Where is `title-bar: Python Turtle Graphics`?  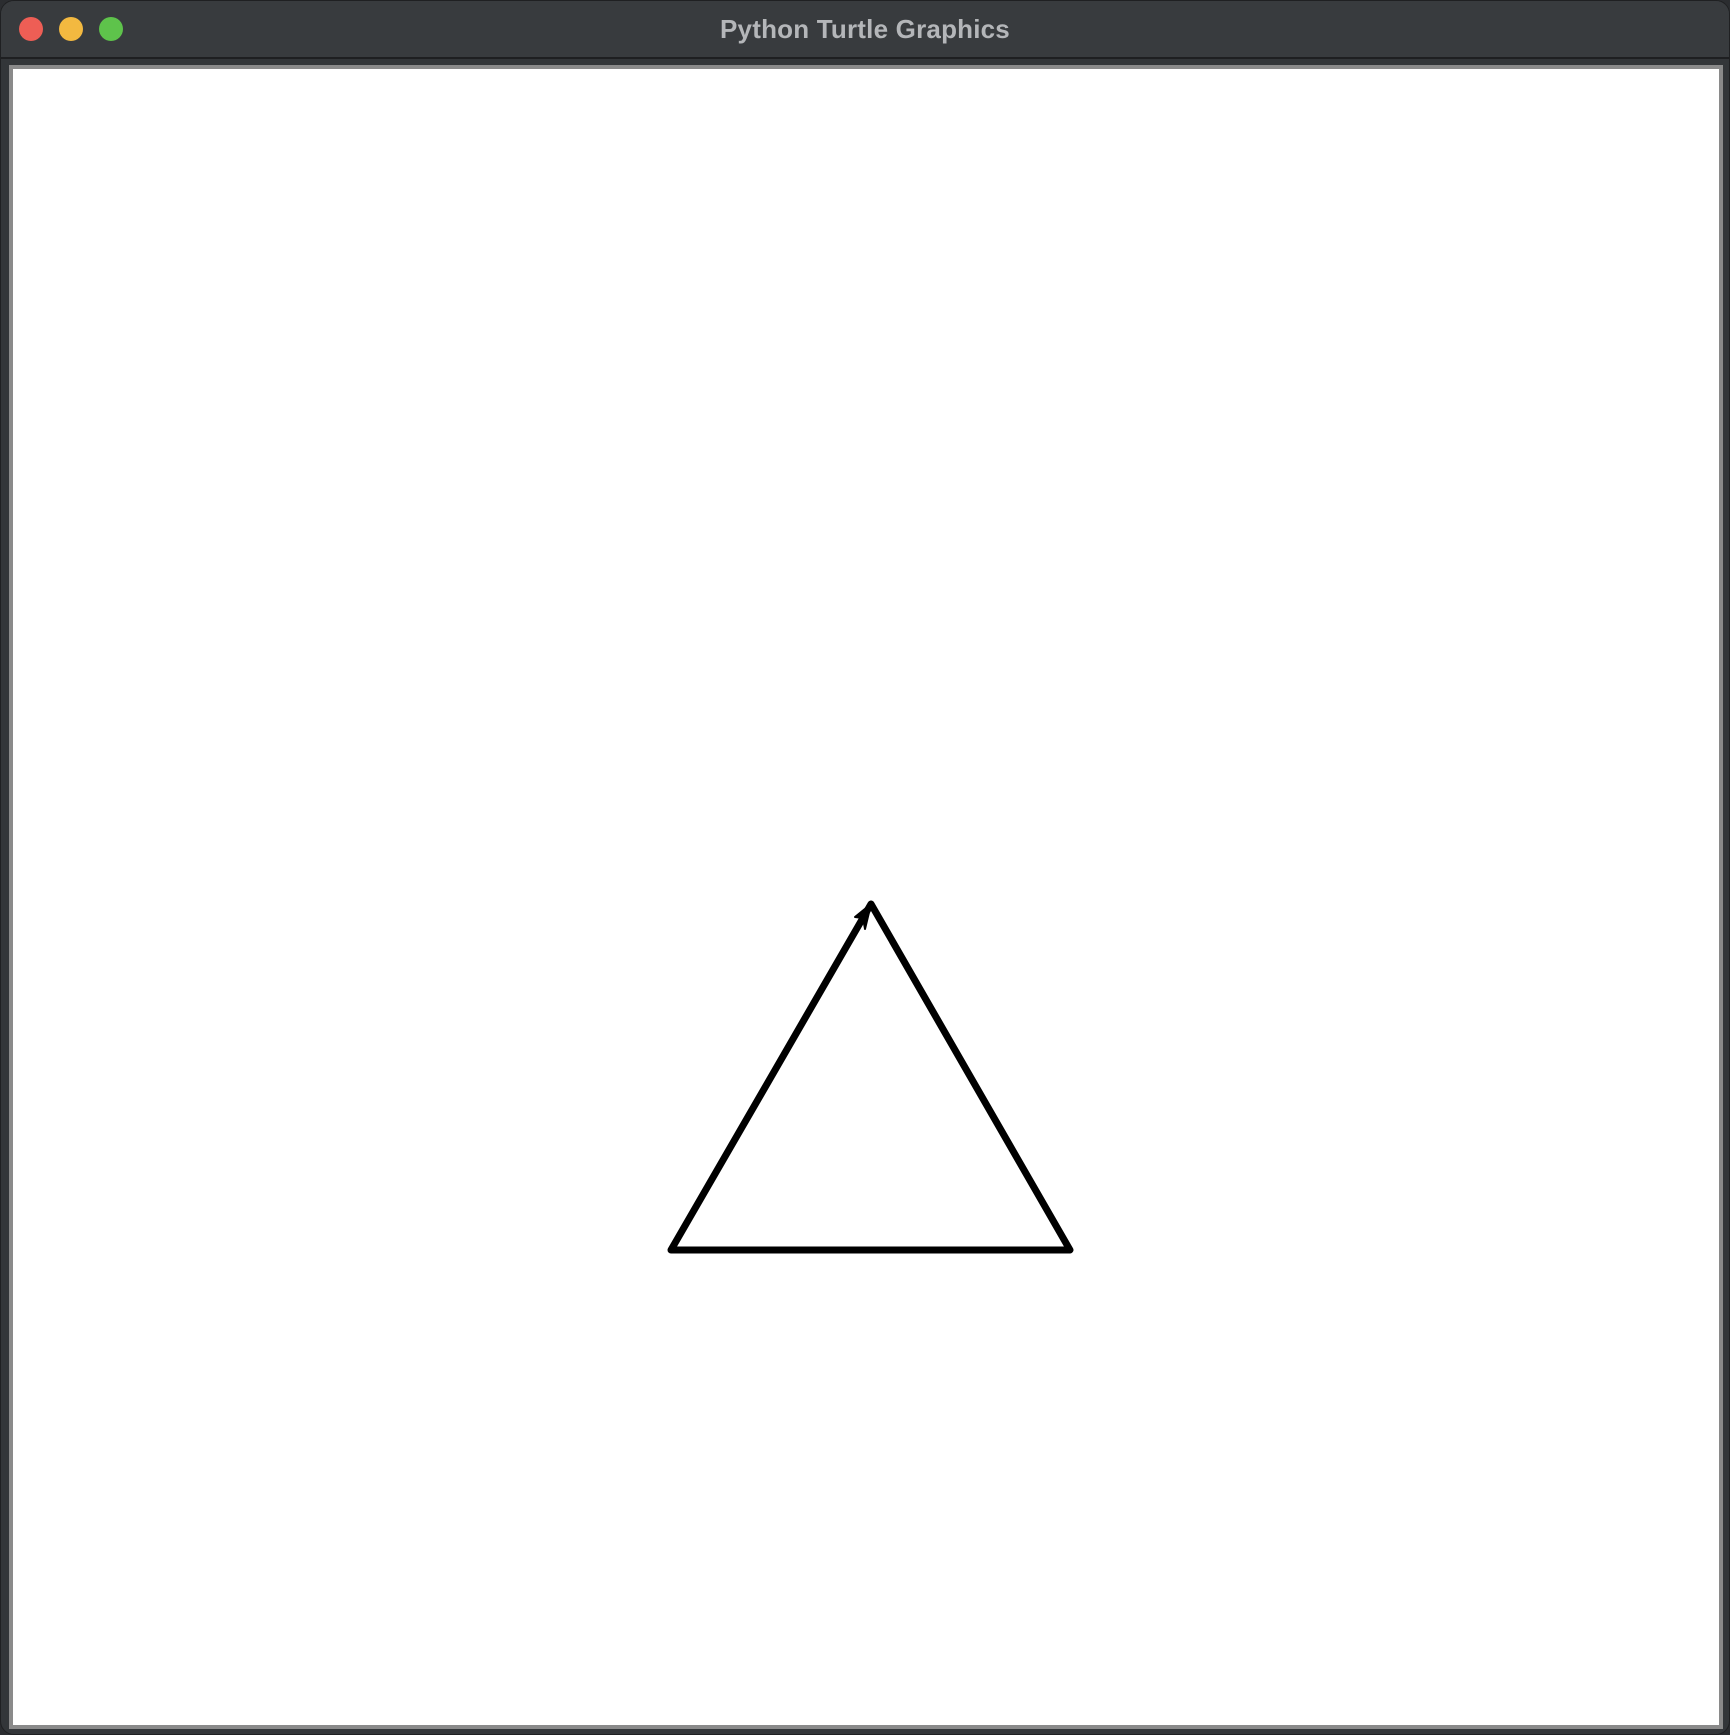
title-bar: Python Turtle Graphics is located at coordinates (865, 30).